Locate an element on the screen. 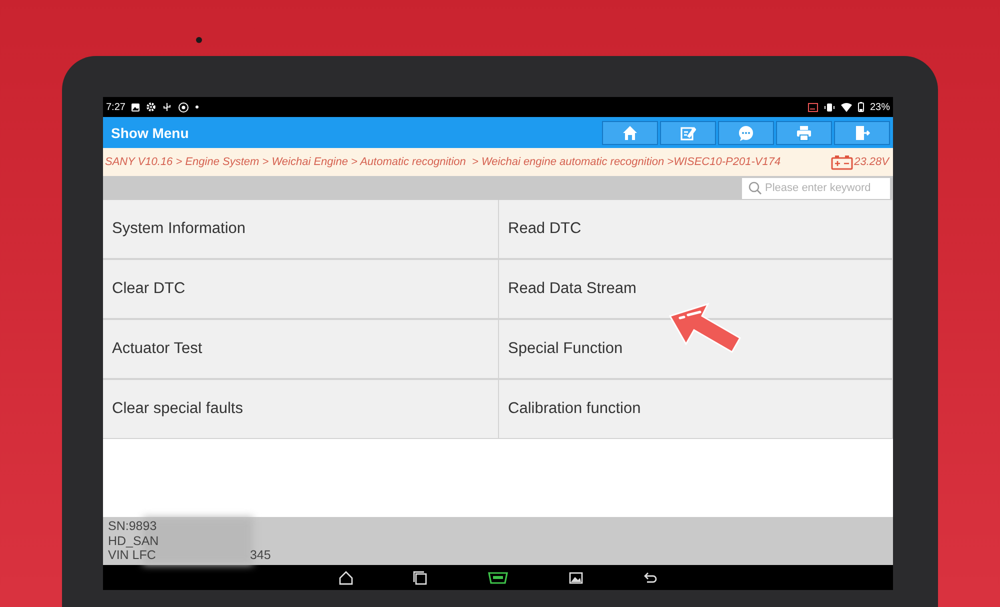  back-button is located at coordinates (650, 578).